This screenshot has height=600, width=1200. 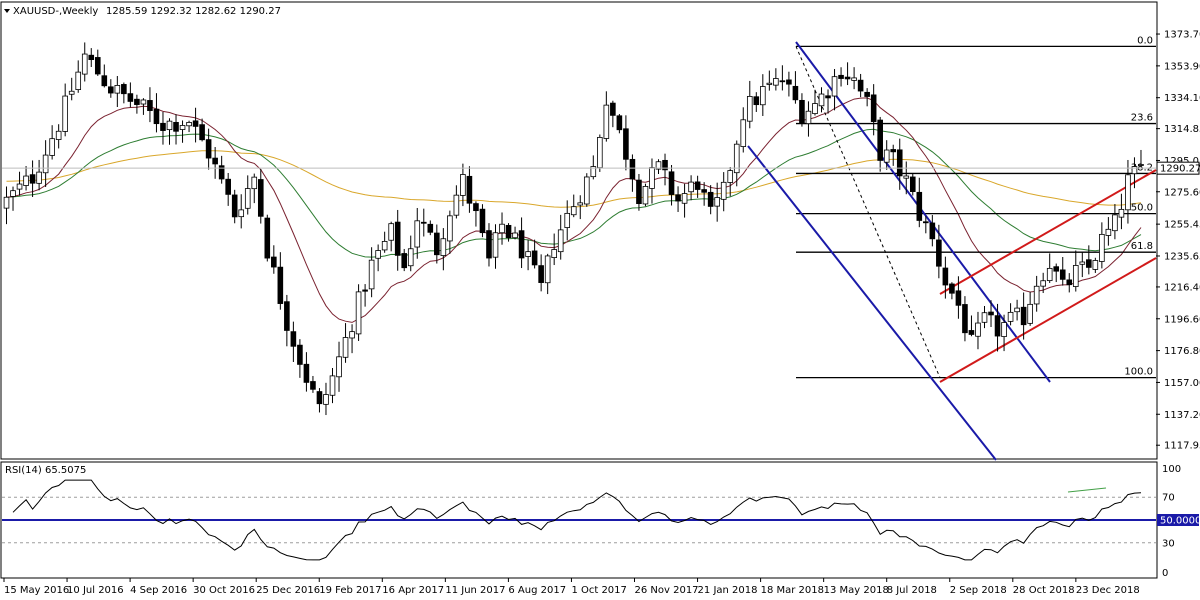 What do you see at coordinates (1182, 35) in the screenshot?
I see `price-tick-label: 1373.70` at bounding box center [1182, 35].